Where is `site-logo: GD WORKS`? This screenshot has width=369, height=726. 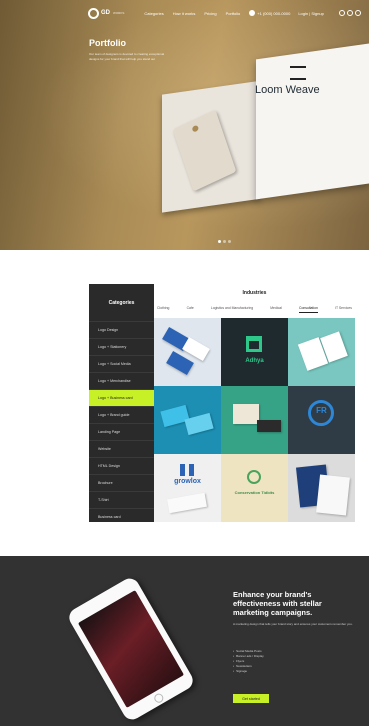 site-logo: GD WORKS is located at coordinates (106, 13).